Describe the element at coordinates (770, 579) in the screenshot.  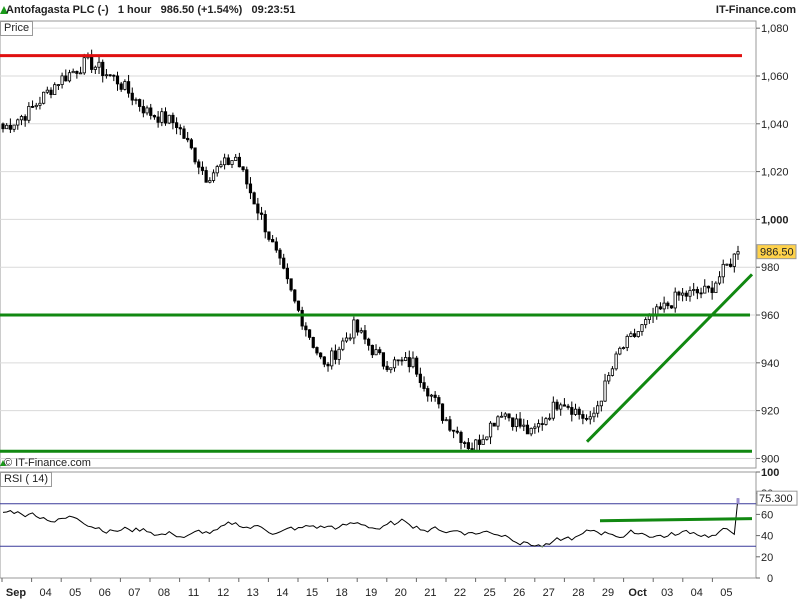
I see `rsi-tick-label: 0` at that location.